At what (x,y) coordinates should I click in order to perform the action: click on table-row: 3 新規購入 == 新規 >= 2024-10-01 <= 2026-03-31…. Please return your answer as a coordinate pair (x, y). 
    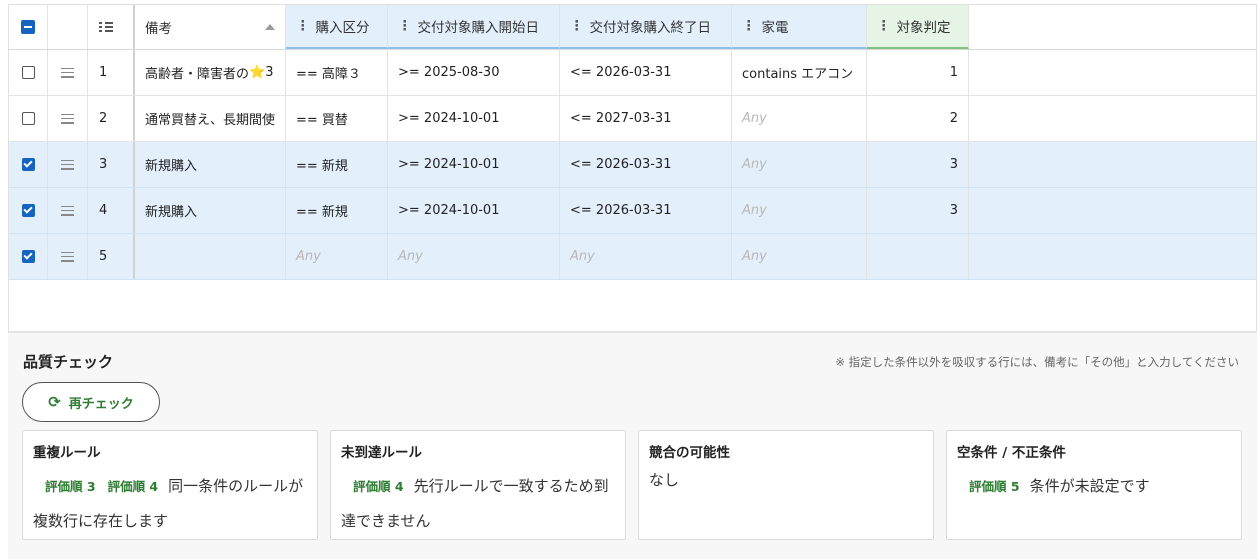
    Looking at the image, I should click on (632, 165).